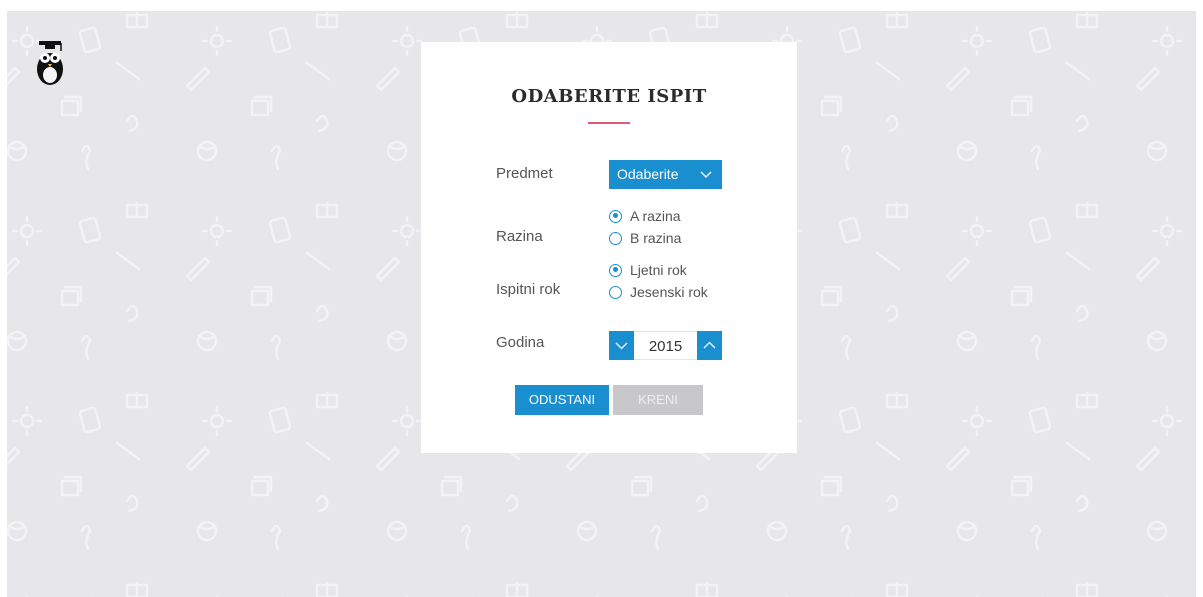 Image resolution: width=1203 pixels, height=597 pixels. What do you see at coordinates (562, 400) in the screenshot?
I see `cancel-button: ODUSTANI` at bounding box center [562, 400].